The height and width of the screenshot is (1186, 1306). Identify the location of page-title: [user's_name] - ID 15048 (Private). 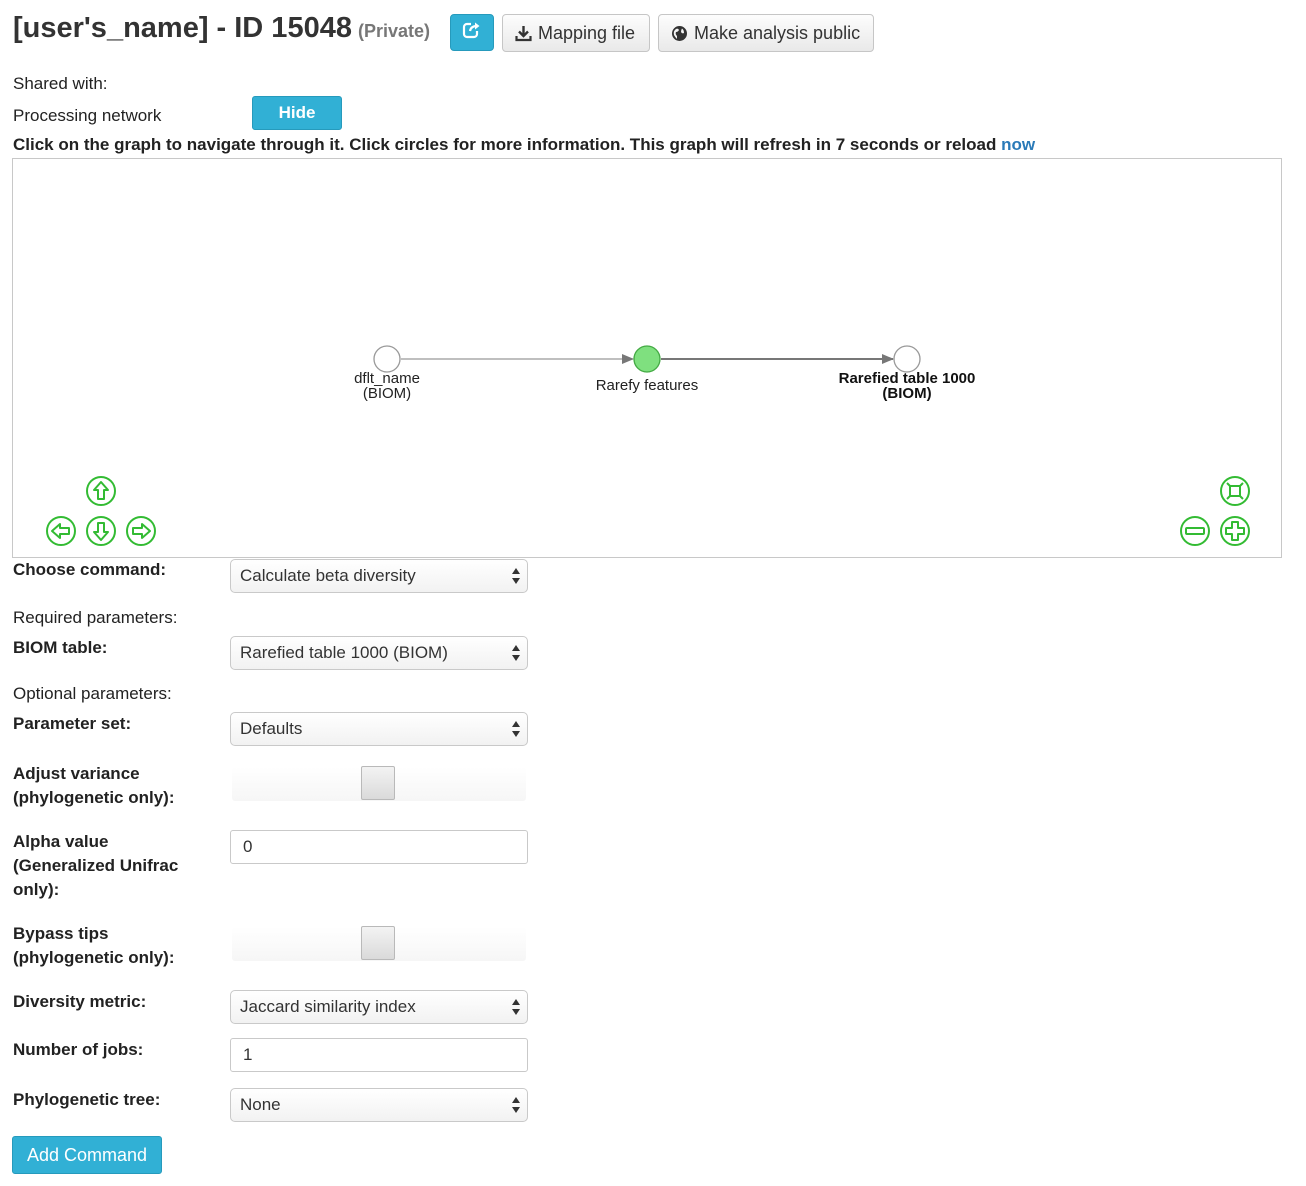
(221, 28).